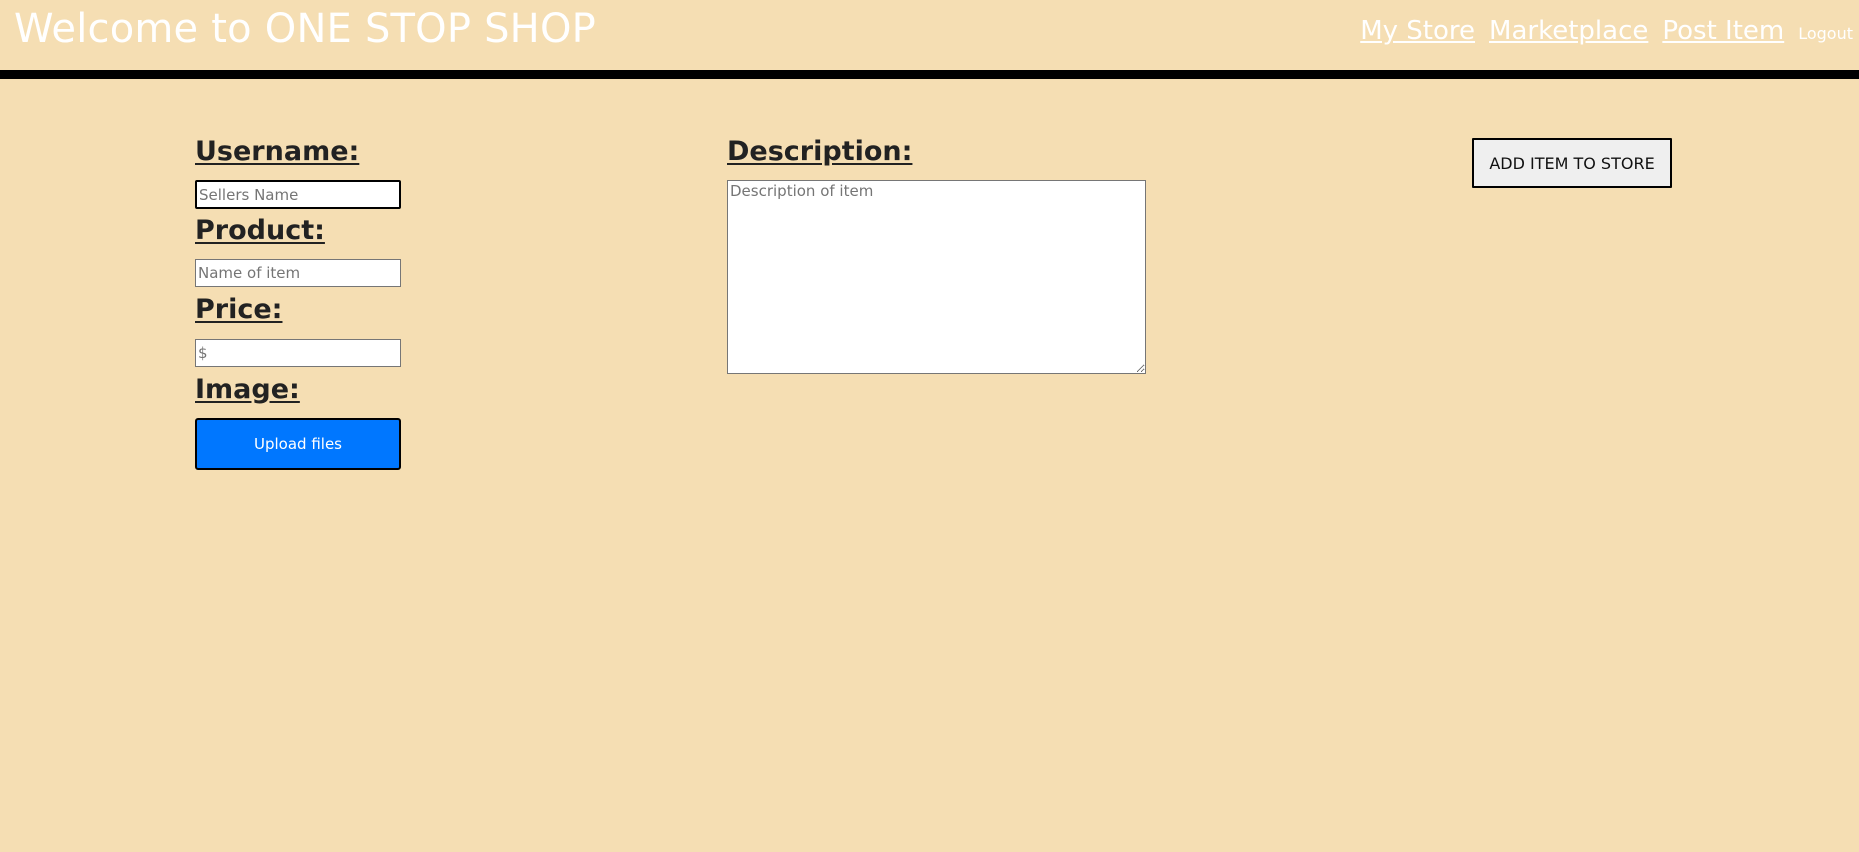  I want to click on username-label: Username:, so click(277, 151).